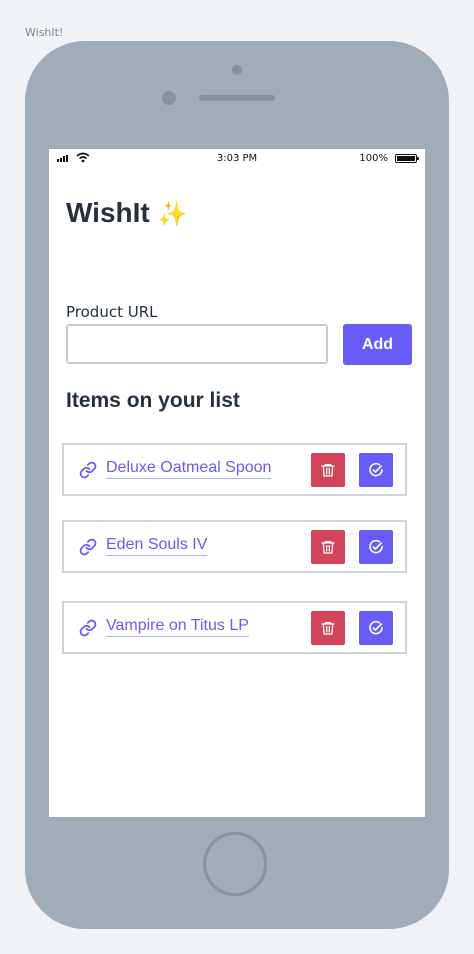 The height and width of the screenshot is (954, 474). What do you see at coordinates (177, 627) in the screenshot?
I see `item-link: Vampire on Titus LP` at bounding box center [177, 627].